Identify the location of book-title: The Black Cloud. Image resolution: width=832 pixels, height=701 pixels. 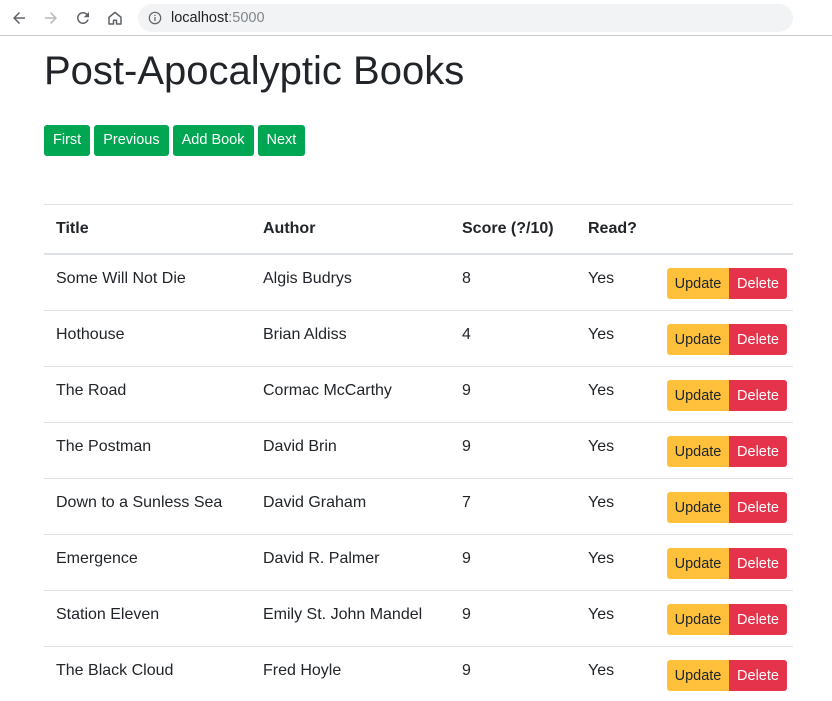
(115, 670).